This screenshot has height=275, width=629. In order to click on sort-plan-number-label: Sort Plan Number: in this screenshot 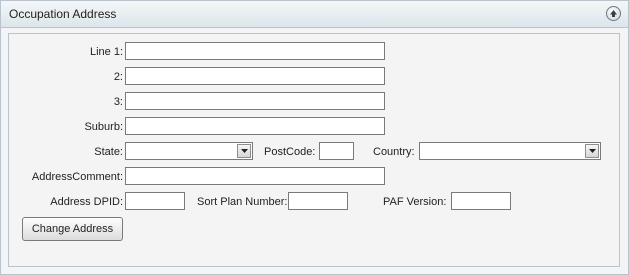, I will do `click(242, 202)`.